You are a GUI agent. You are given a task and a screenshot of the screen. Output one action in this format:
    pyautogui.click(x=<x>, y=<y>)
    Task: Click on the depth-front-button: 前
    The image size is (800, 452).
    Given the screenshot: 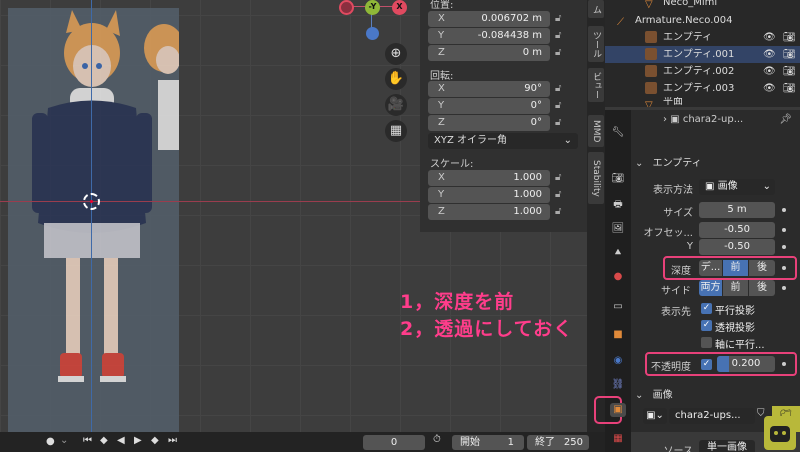 What is the action you would take?
    pyautogui.click(x=735, y=268)
    